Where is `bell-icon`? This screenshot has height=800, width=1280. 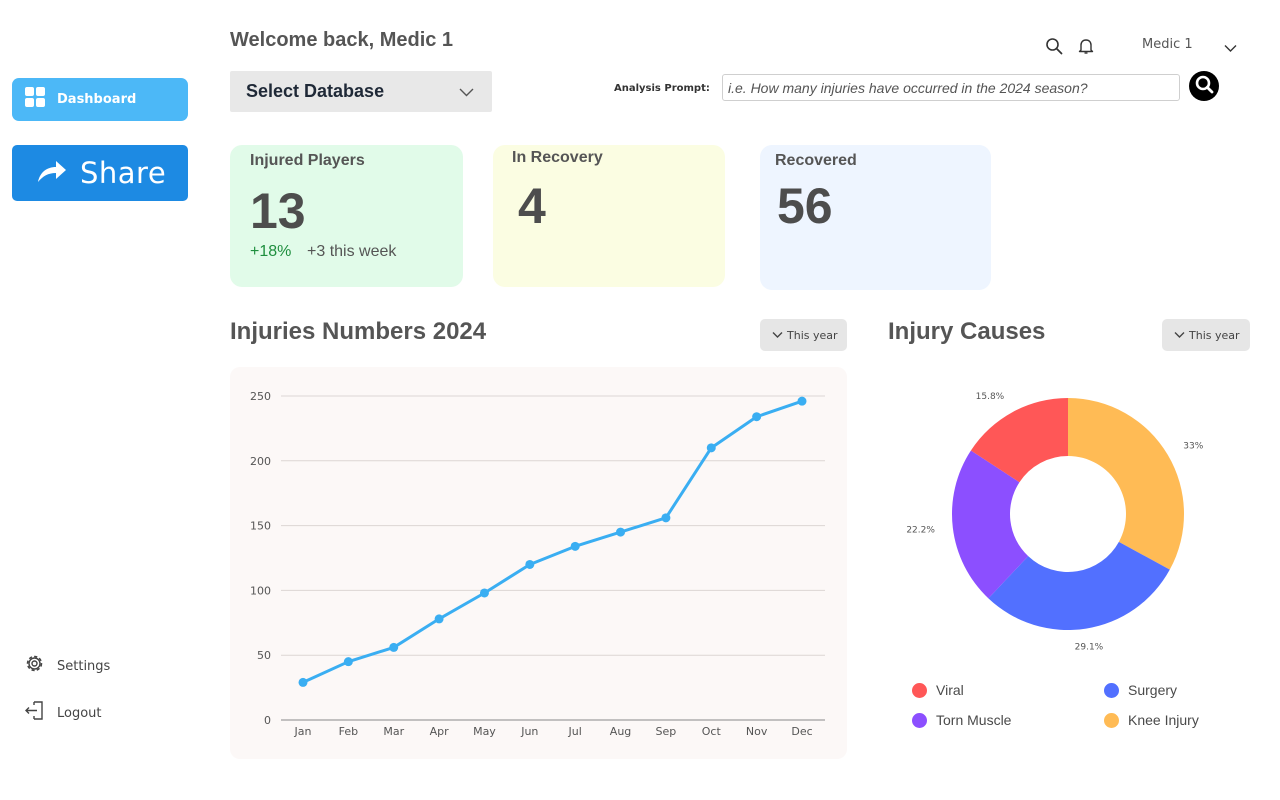 bell-icon is located at coordinates (1086, 49).